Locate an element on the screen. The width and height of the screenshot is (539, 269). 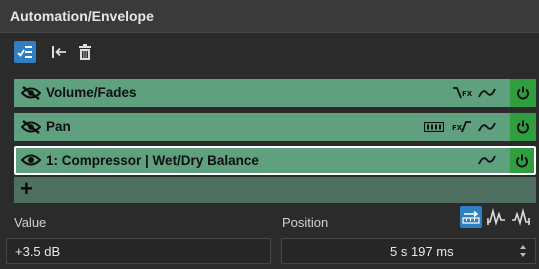
snap-right-mode-button is located at coordinates (521, 217).